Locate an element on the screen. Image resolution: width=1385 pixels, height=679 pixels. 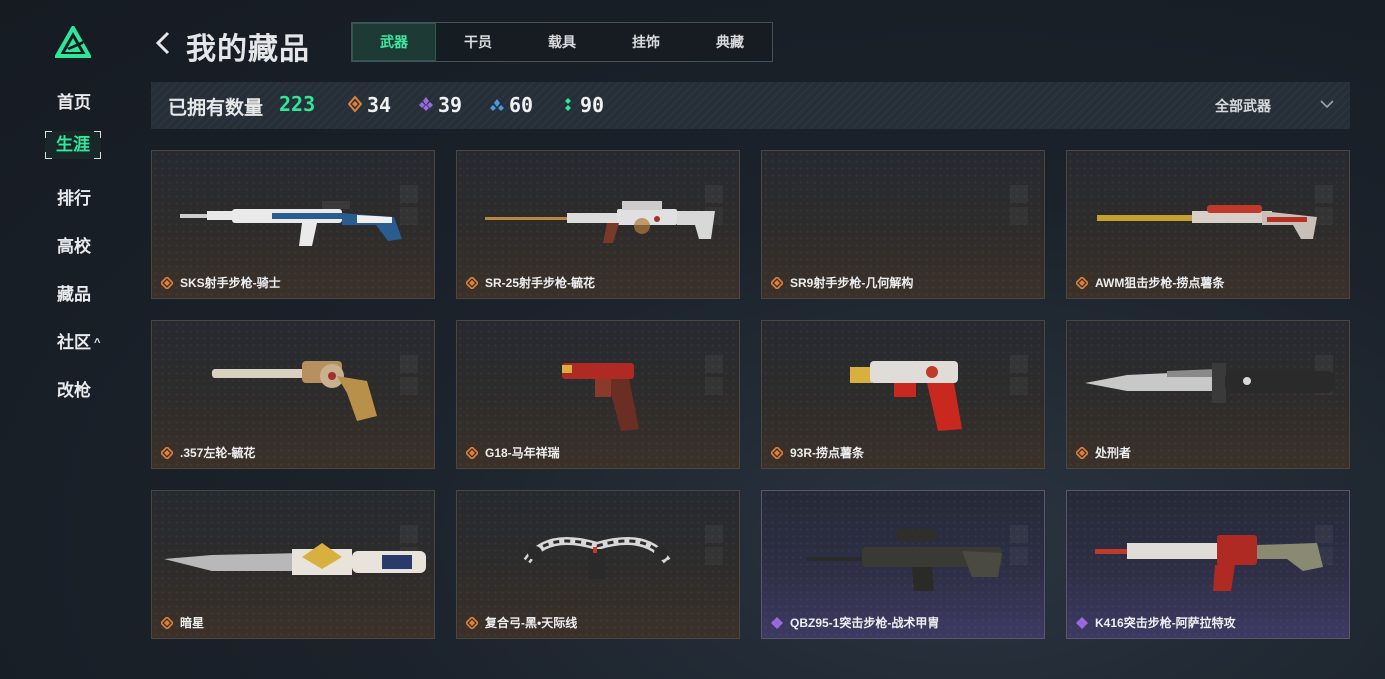
sidebar-item-ranking: 排行 is located at coordinates (74, 196).